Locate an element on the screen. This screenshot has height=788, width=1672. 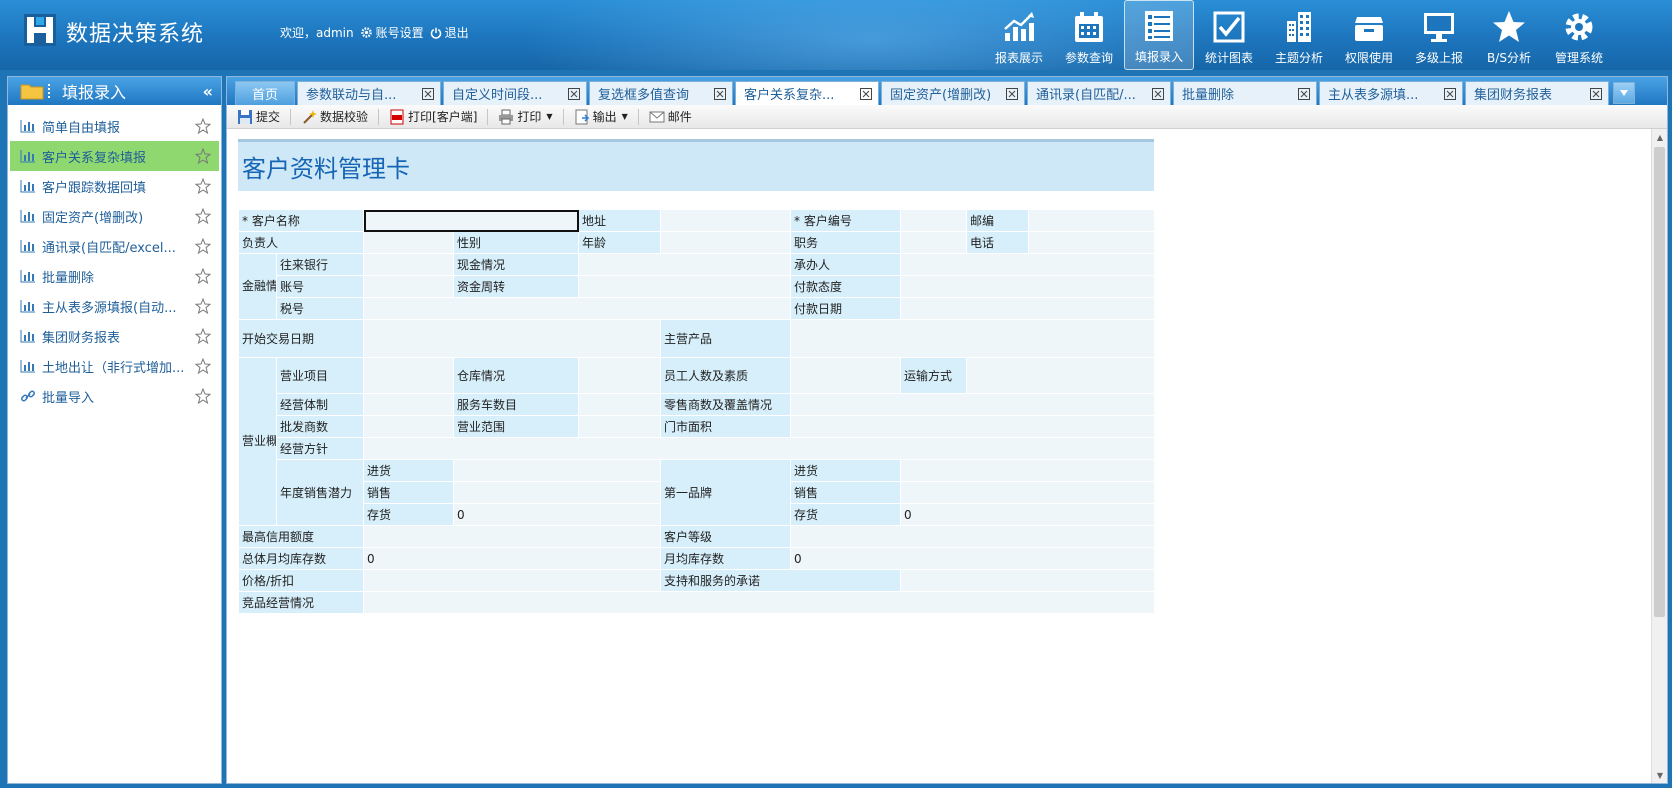
scrollbar-thumb is located at coordinates (1659, 382).